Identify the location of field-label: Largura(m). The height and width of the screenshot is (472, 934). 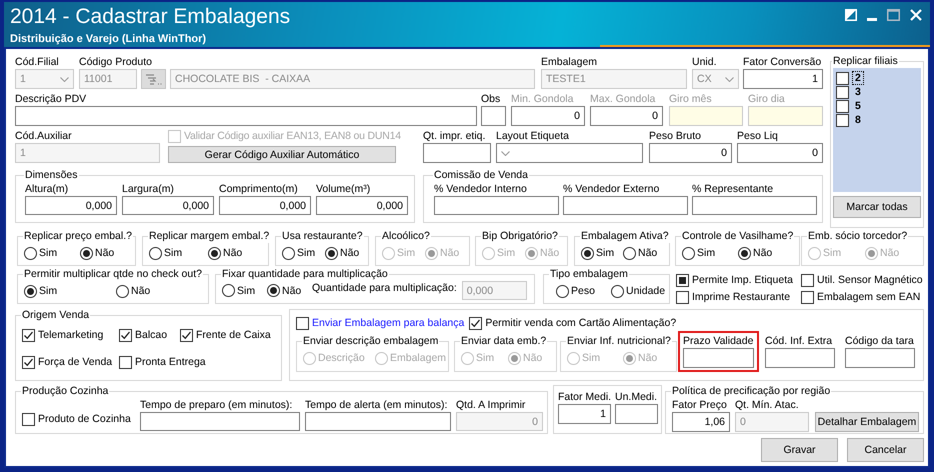
(148, 189).